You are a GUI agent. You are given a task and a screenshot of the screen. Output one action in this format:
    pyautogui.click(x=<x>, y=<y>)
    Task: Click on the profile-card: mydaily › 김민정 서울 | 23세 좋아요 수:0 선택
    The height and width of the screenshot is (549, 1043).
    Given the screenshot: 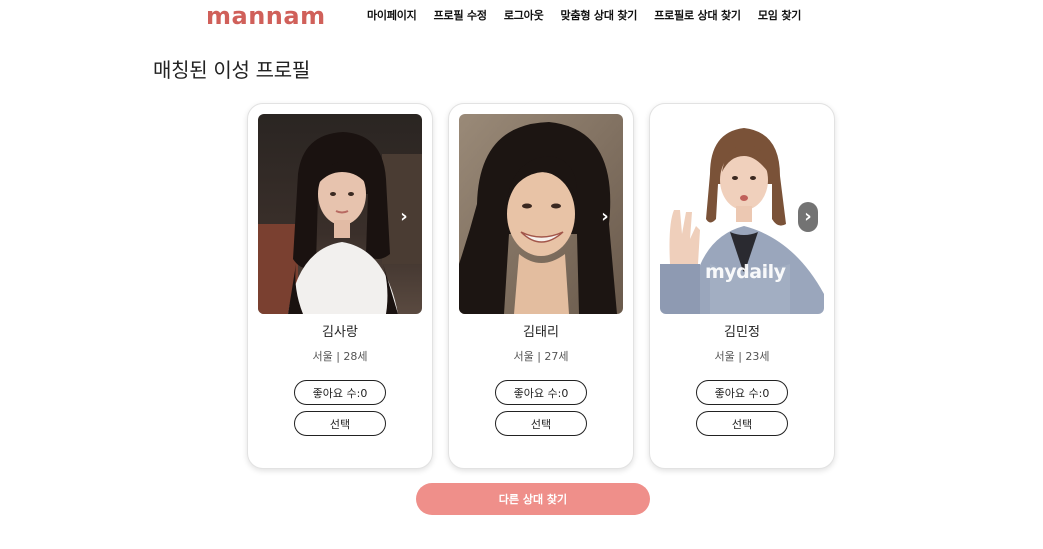 What is the action you would take?
    pyautogui.click(x=742, y=286)
    